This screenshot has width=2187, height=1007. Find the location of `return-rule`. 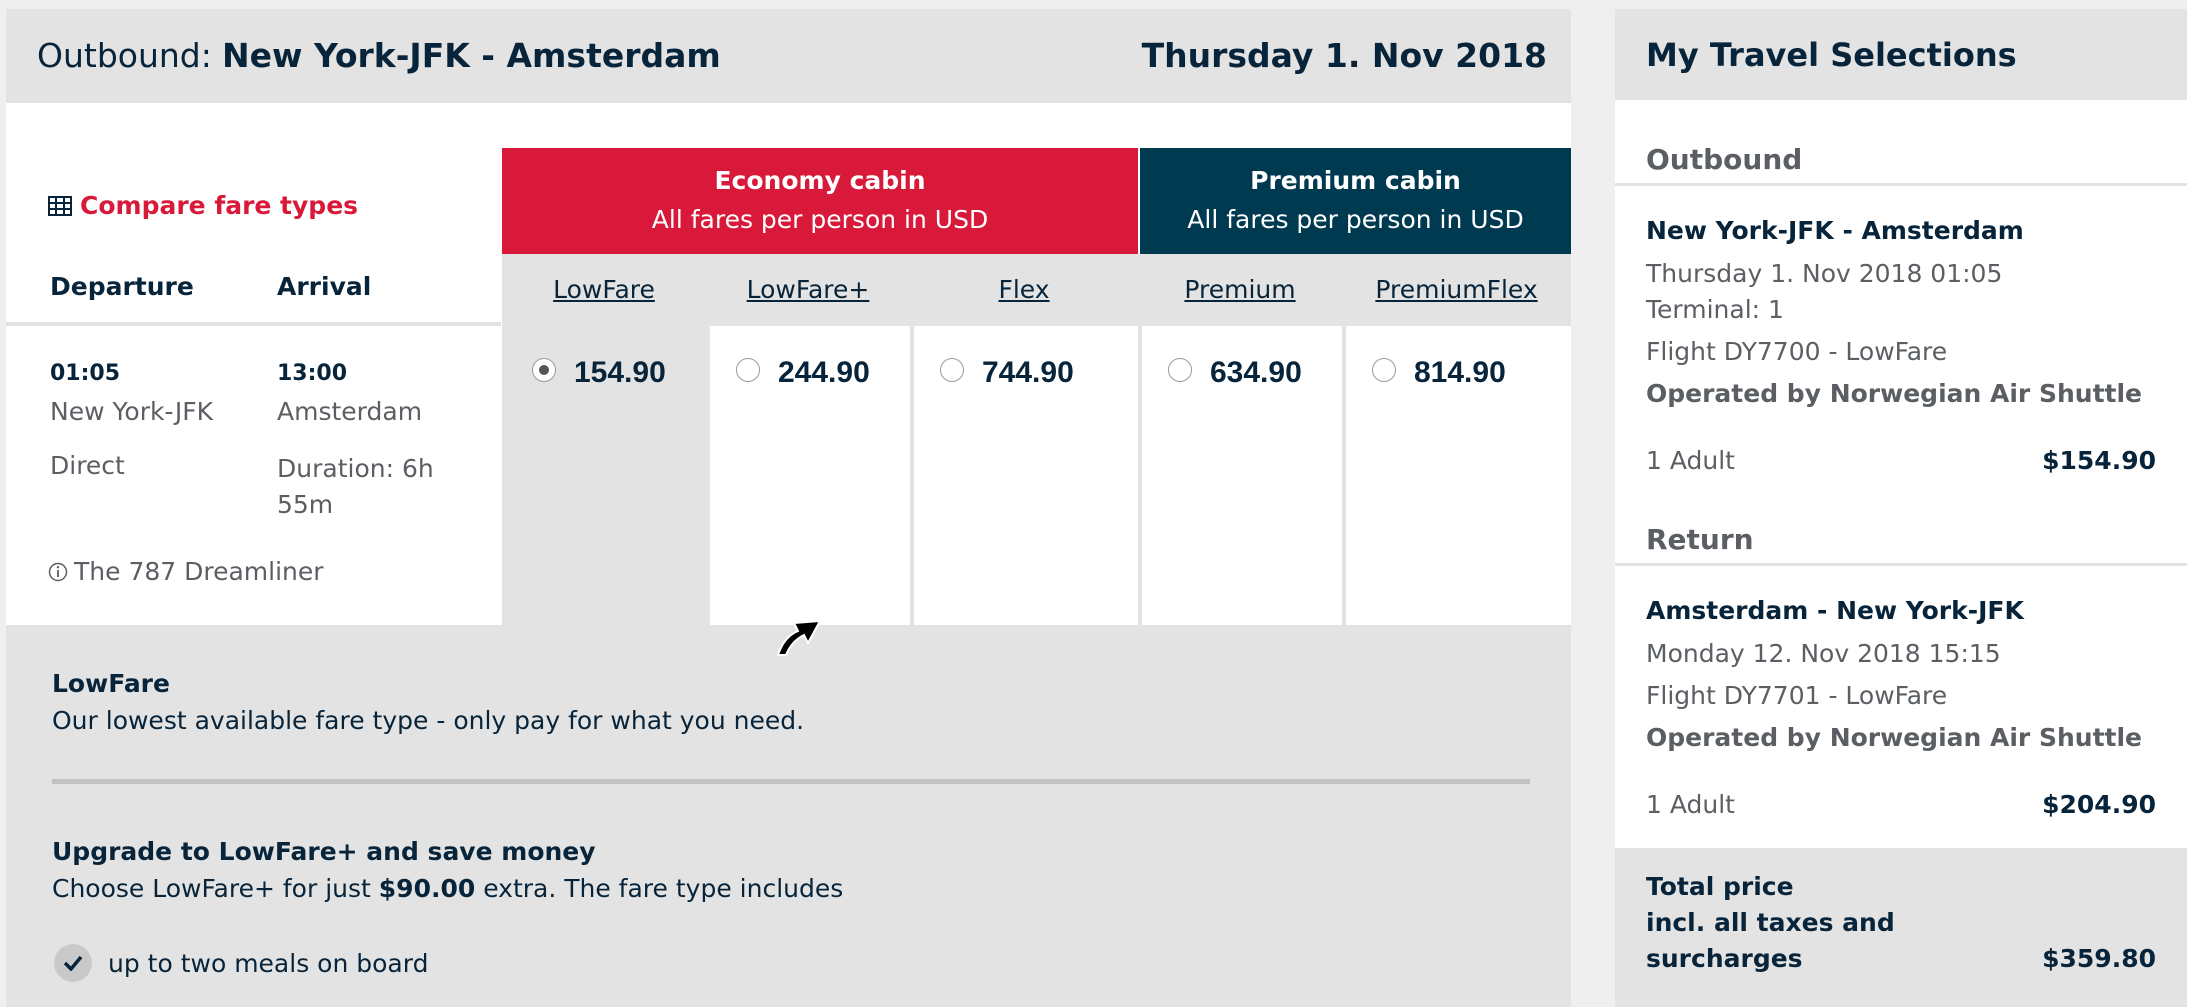

return-rule is located at coordinates (1901, 564).